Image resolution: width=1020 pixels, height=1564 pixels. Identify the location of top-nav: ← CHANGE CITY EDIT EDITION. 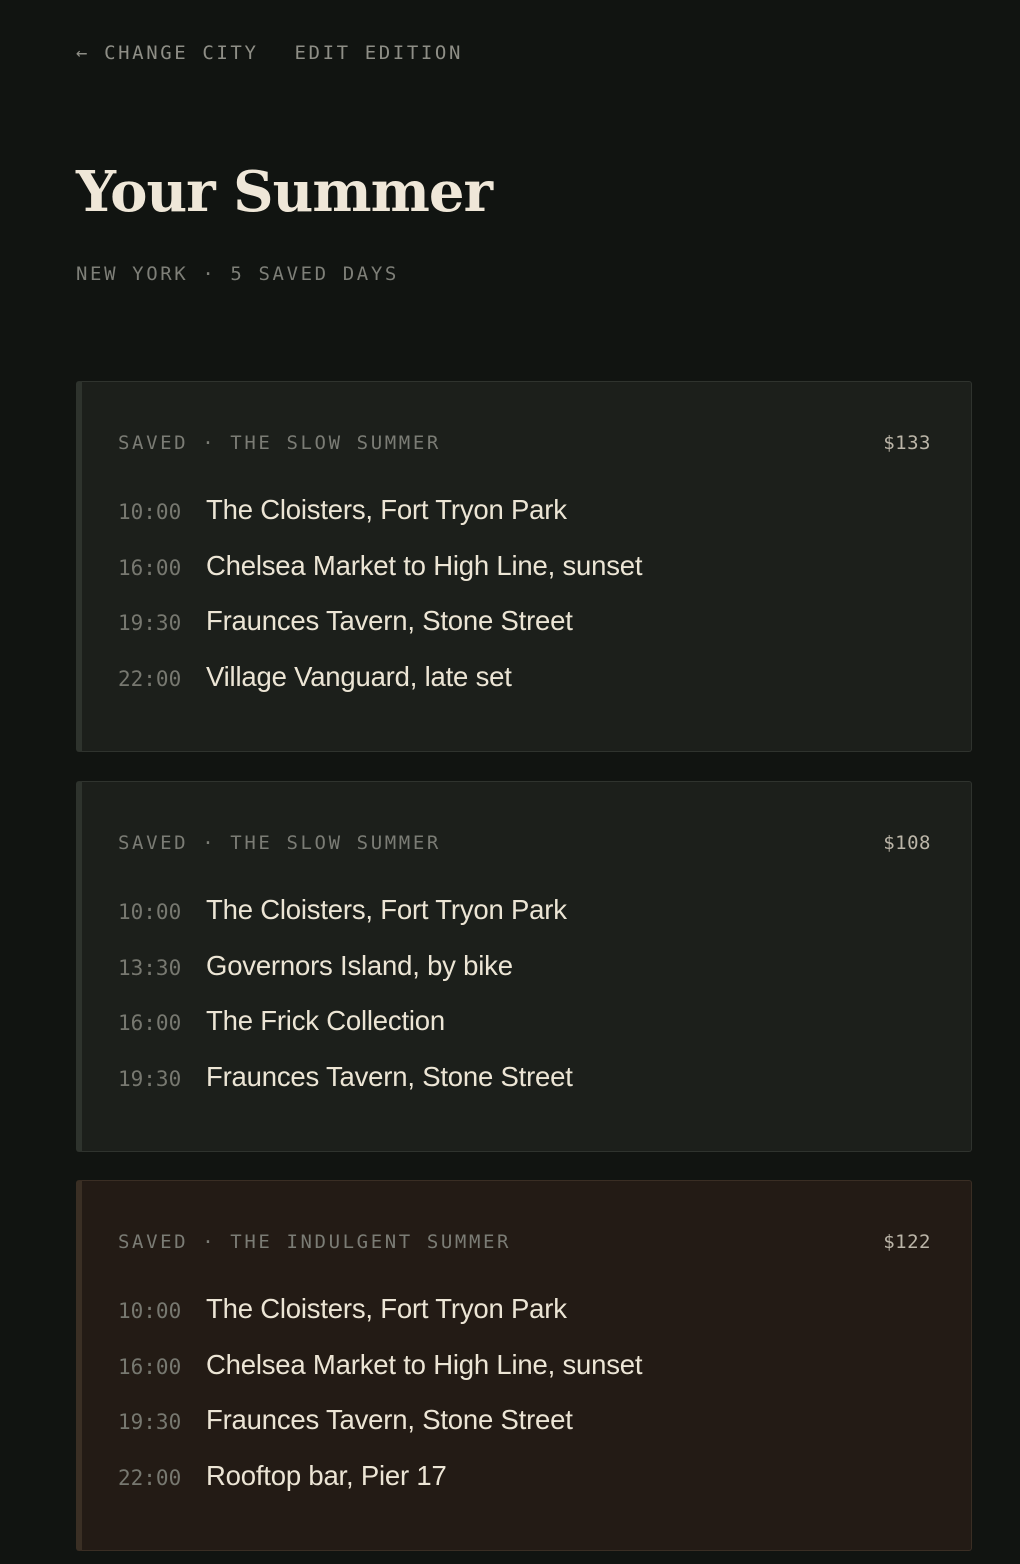
(269, 53).